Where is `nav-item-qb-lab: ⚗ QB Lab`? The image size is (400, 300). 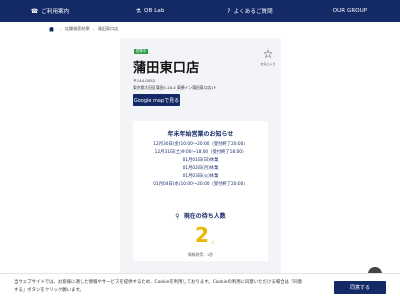
nav-item-qb-lab: ⚗ QB Lab is located at coordinates (150, 11).